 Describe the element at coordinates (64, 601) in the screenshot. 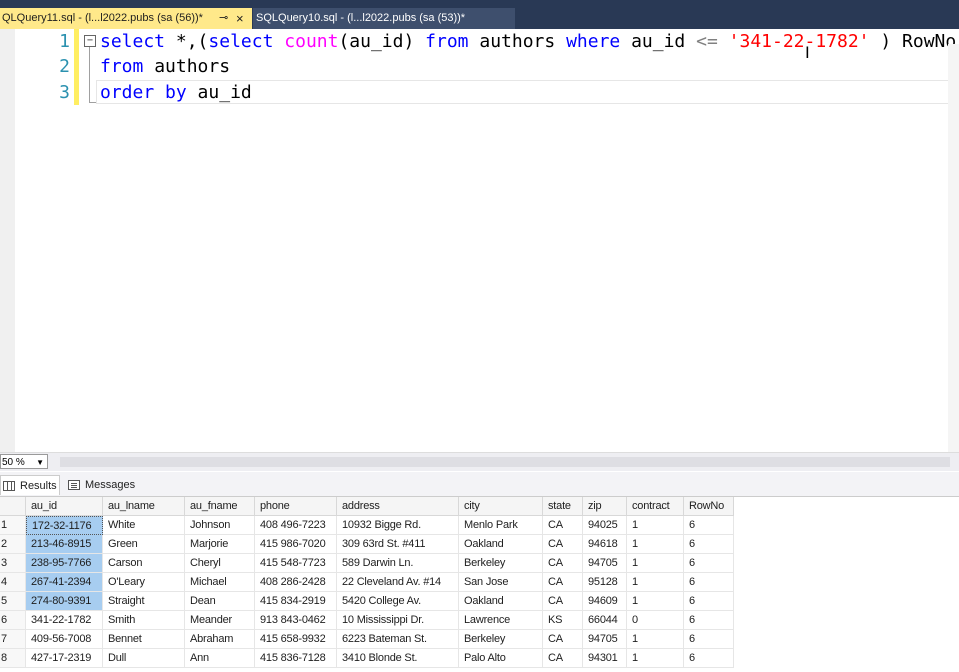

I see `cell-au-id: 274-80-9391` at that location.